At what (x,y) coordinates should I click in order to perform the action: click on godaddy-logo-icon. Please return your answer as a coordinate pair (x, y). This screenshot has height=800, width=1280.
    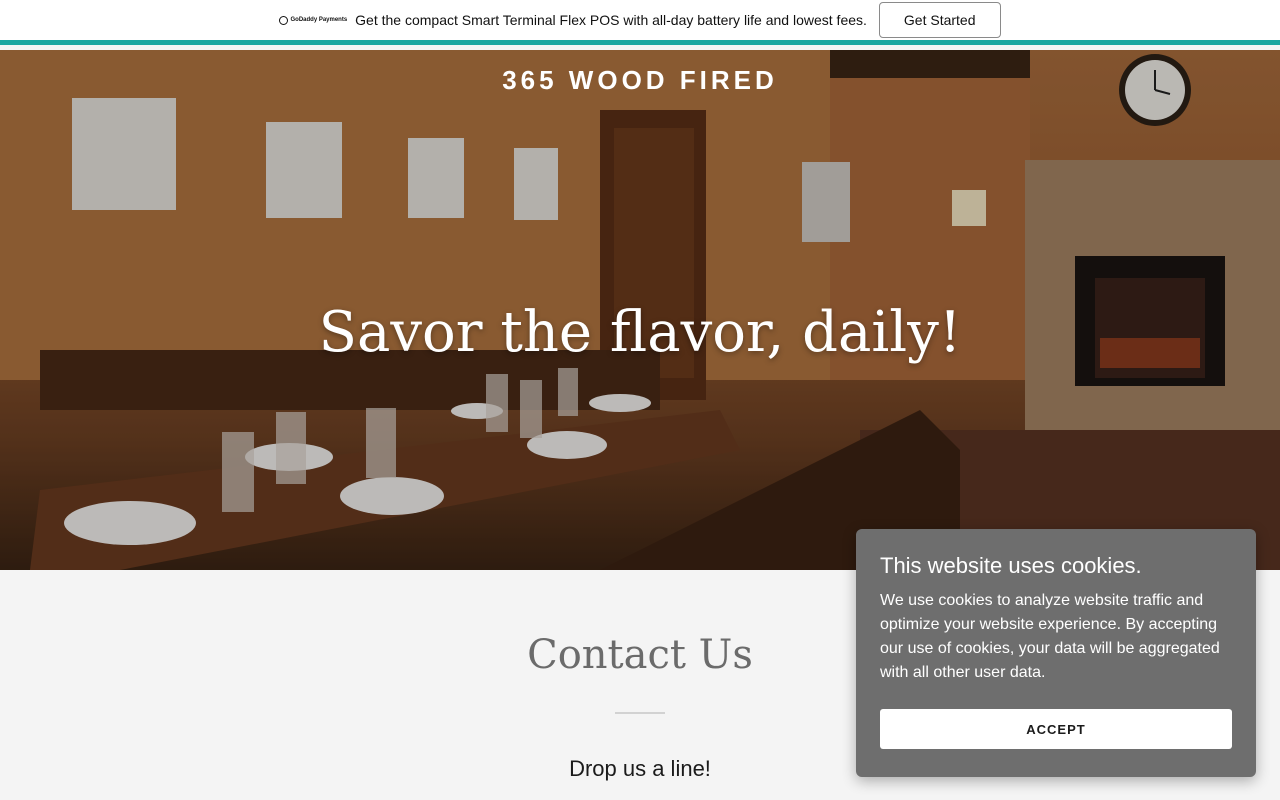
    Looking at the image, I should click on (284, 20).